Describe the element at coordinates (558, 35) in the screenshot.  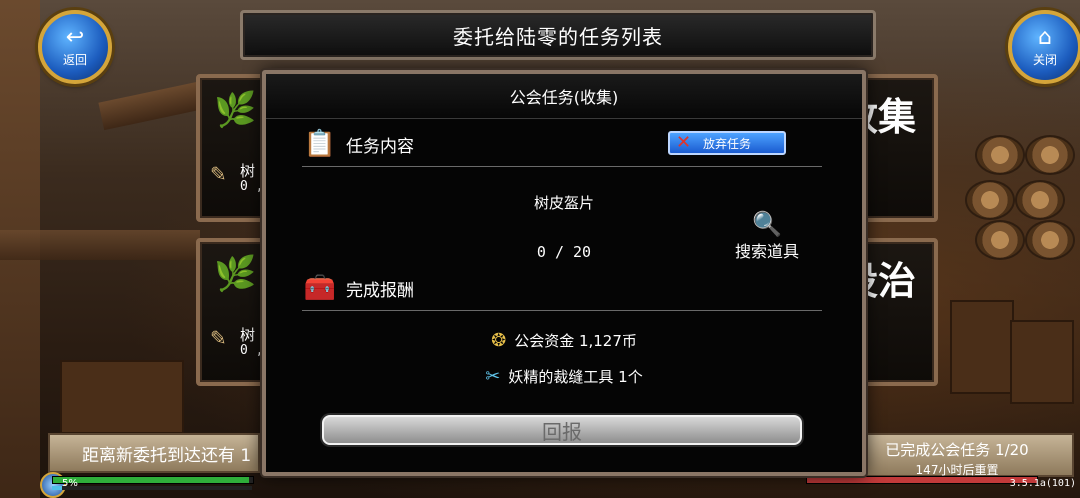
I see `page-title: 委托给陆零的任务列表` at that location.